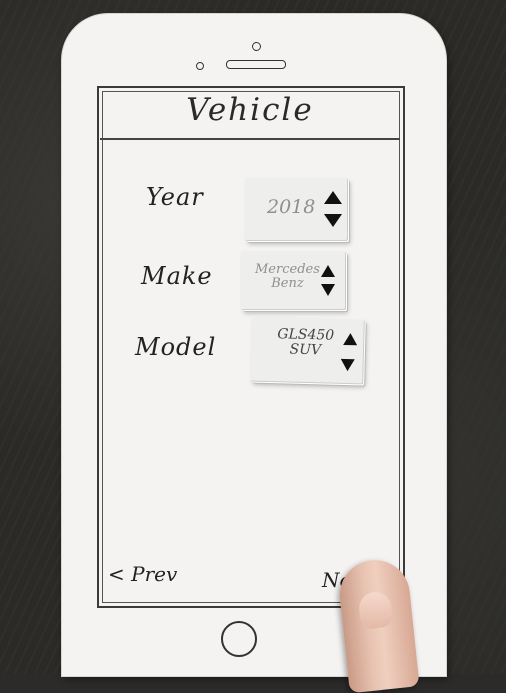  I want to click on year-label: Year, so click(175, 197).